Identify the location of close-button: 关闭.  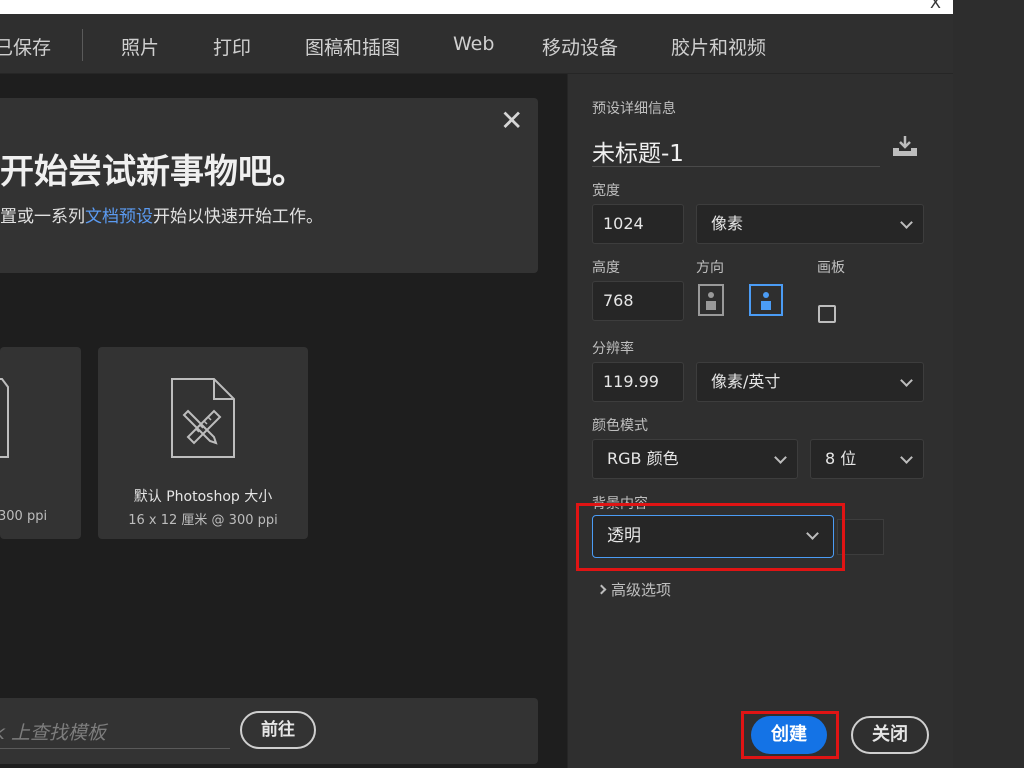
(890, 735).